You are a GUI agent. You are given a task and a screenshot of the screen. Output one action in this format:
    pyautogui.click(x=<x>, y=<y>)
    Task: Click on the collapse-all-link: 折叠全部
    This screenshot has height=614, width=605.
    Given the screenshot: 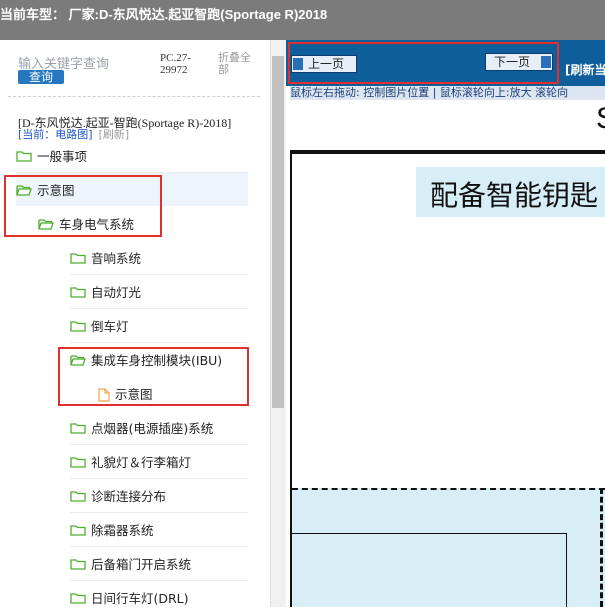 What is the action you would take?
    pyautogui.click(x=238, y=64)
    